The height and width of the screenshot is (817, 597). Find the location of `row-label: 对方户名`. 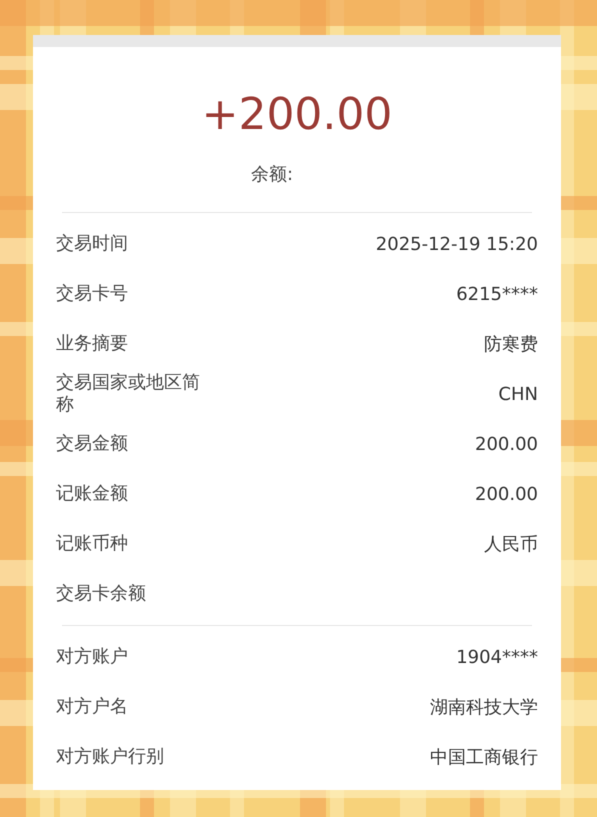

row-label: 对方户名 is located at coordinates (92, 707).